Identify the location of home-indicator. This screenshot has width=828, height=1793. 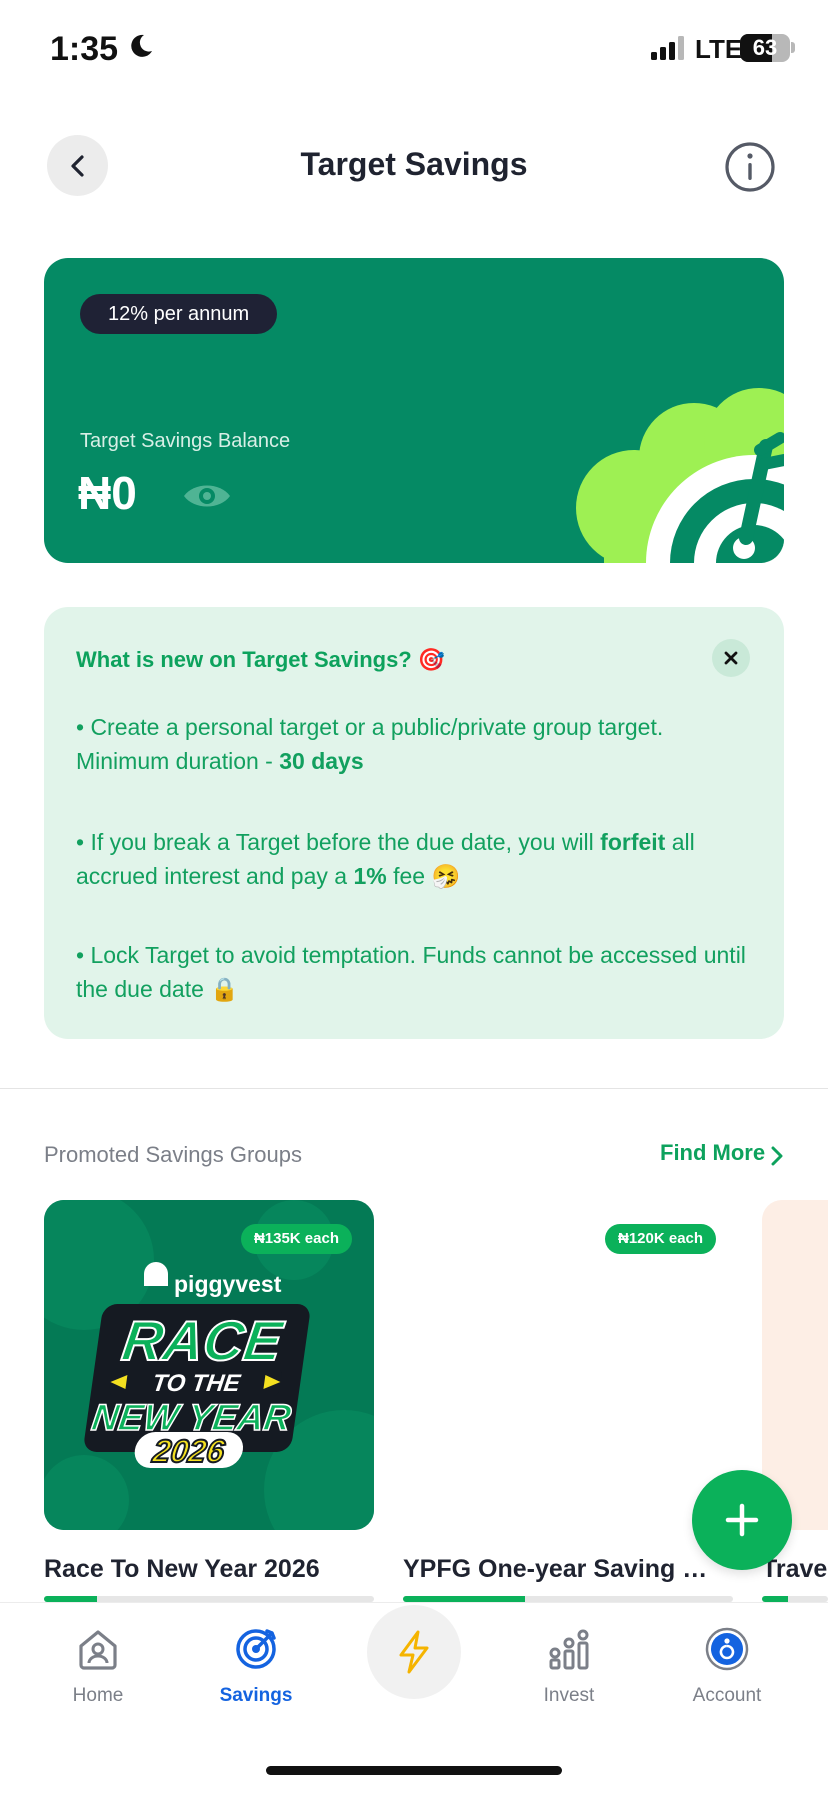
(414, 1770).